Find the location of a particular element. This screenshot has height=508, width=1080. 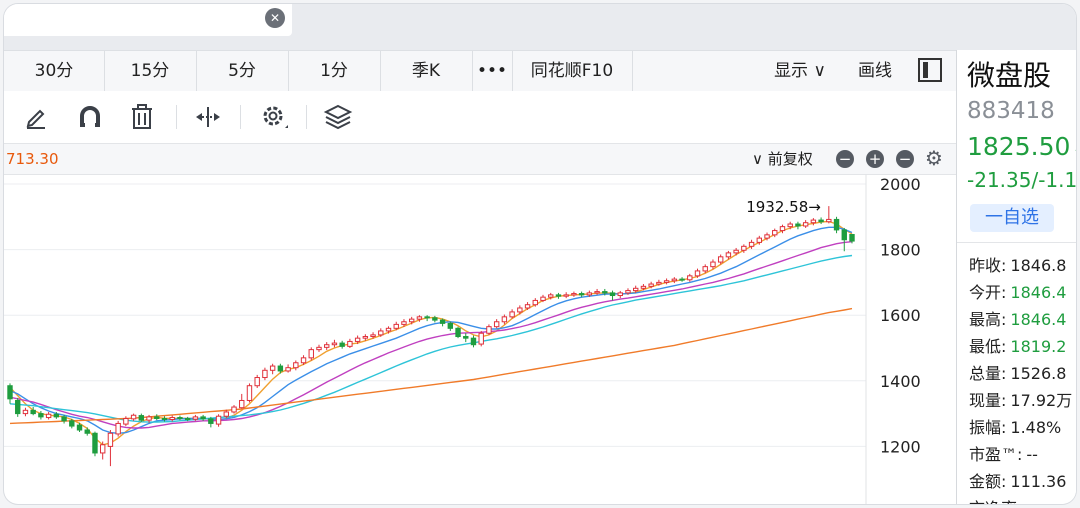

adjustment-dropdown: ∨ 前复权 is located at coordinates (782, 158).